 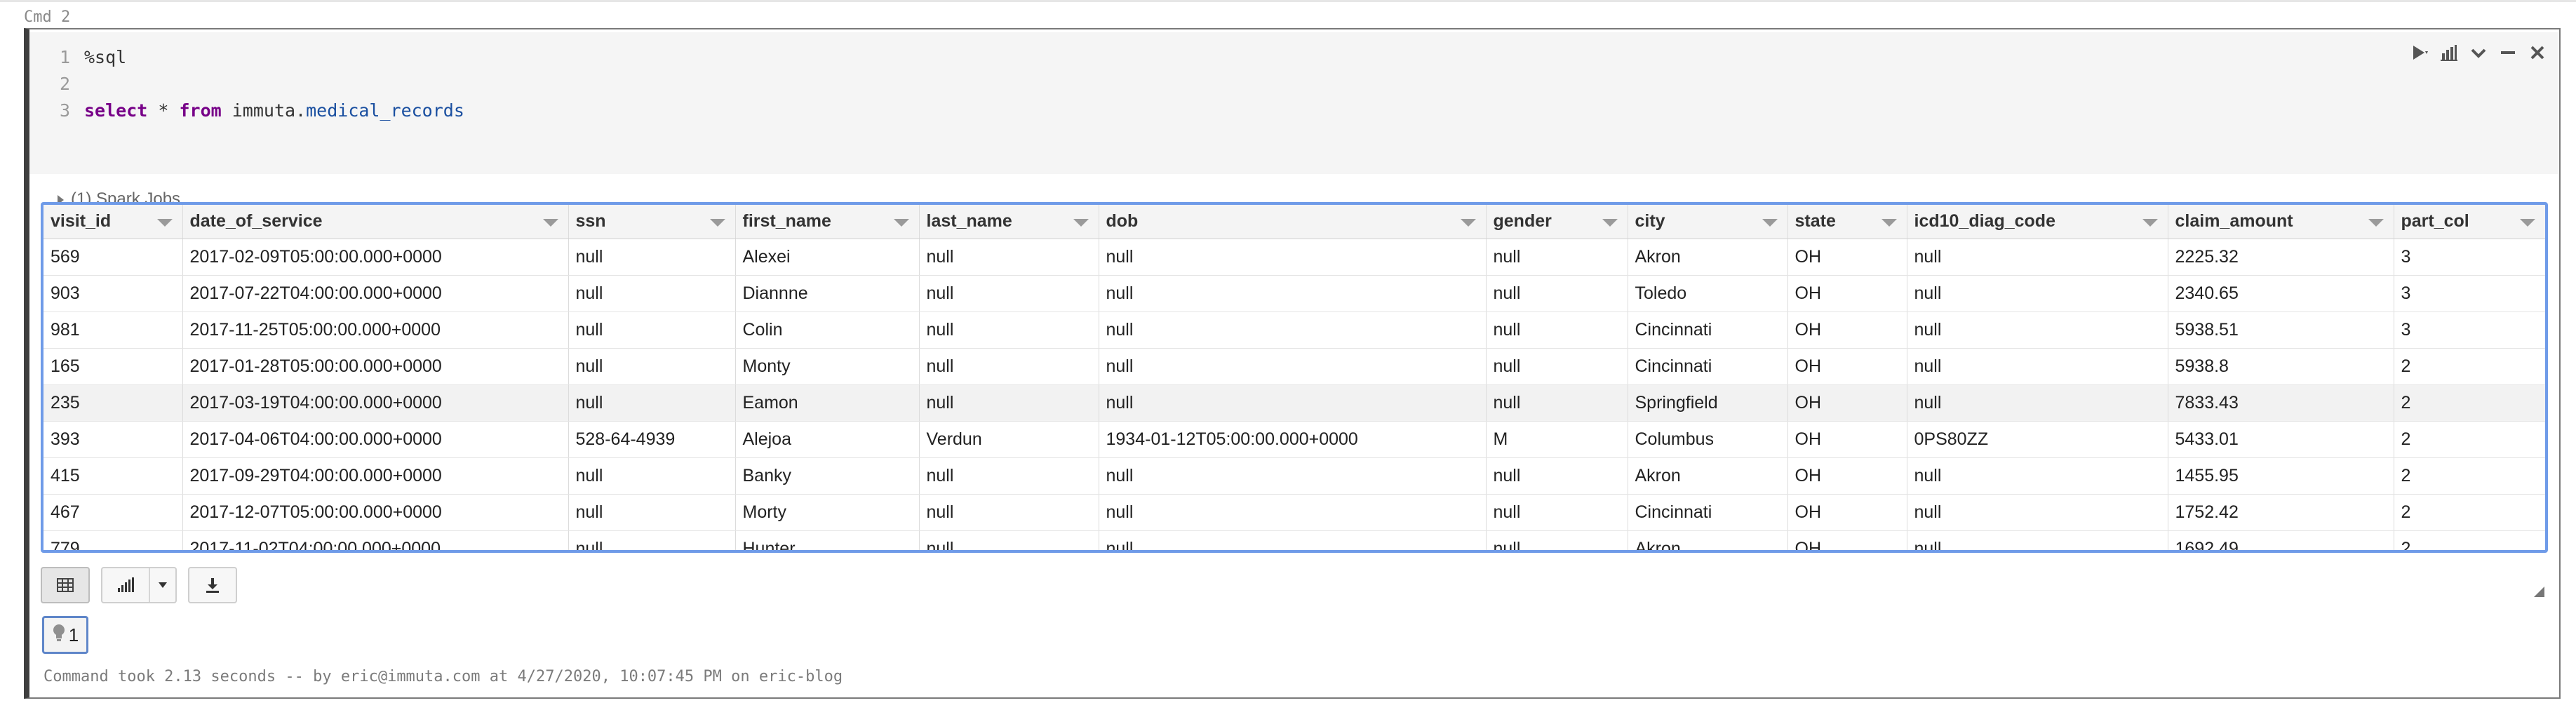 What do you see at coordinates (163, 110) in the screenshot?
I see `code-token: *` at bounding box center [163, 110].